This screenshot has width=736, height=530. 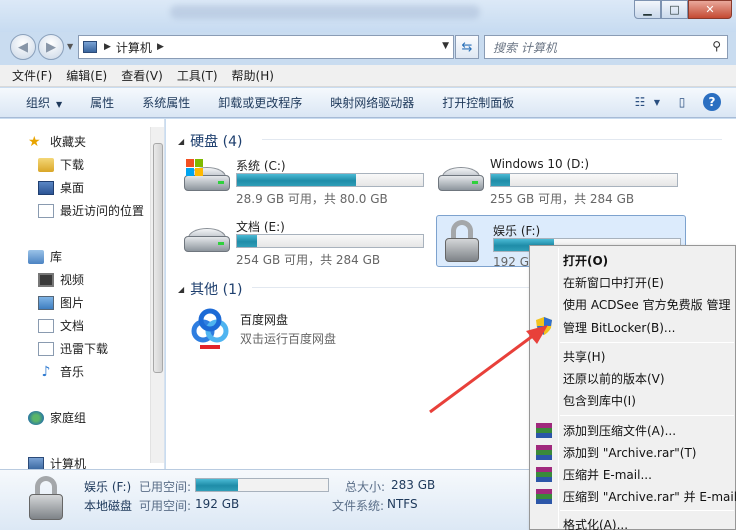 I want to click on organize-button: 组织 ▼, so click(x=44, y=102).